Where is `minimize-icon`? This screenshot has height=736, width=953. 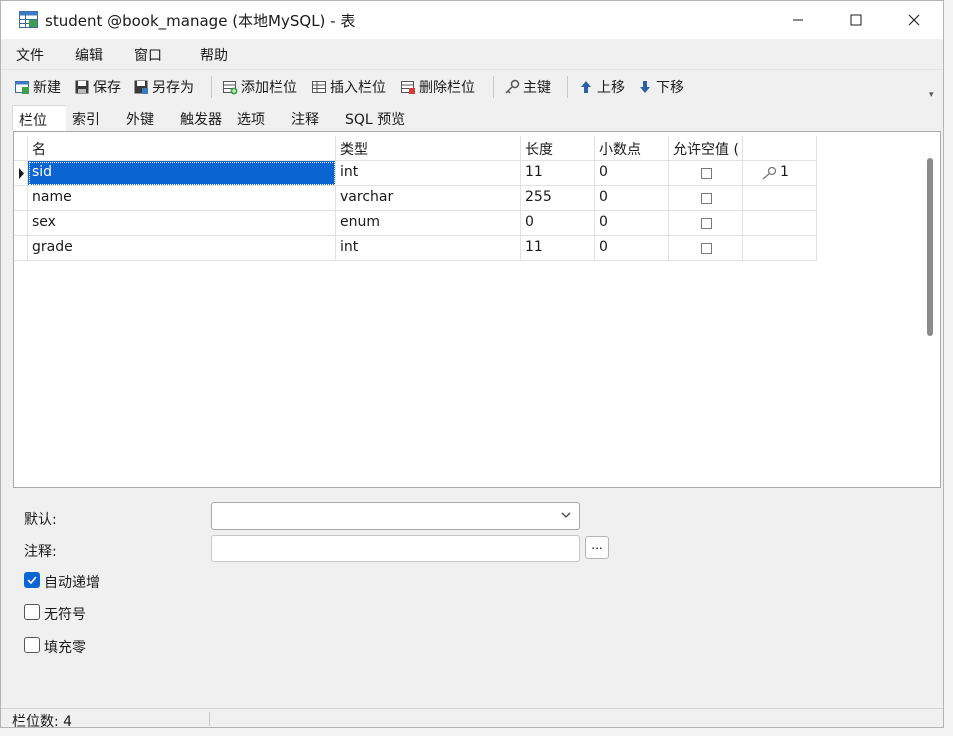 minimize-icon is located at coordinates (798, 20).